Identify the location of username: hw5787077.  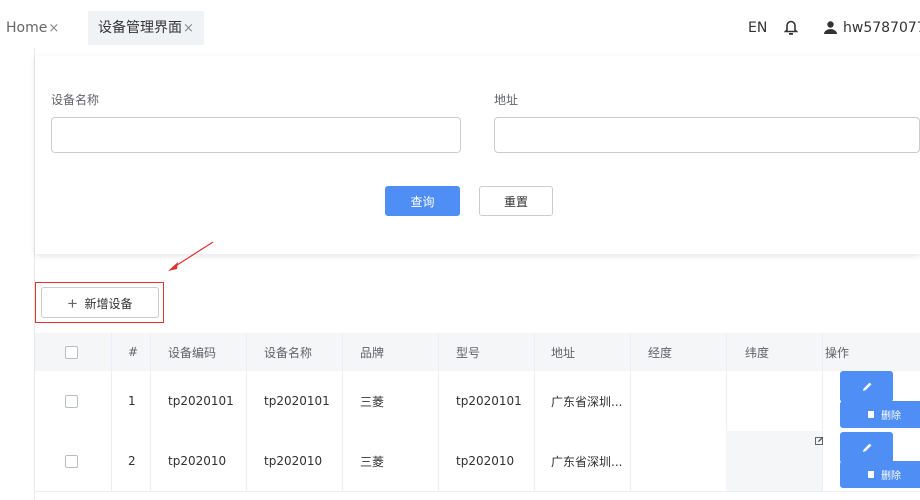
(881, 28).